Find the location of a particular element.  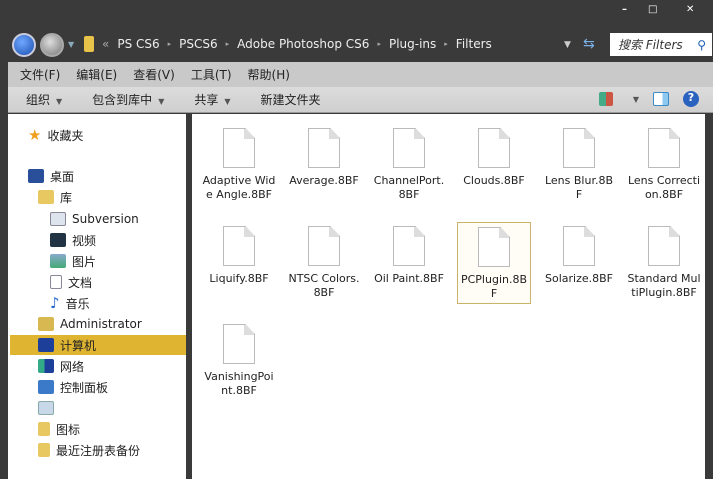

file-item: Standard MultiPlugin.8BF is located at coordinates (664, 263).